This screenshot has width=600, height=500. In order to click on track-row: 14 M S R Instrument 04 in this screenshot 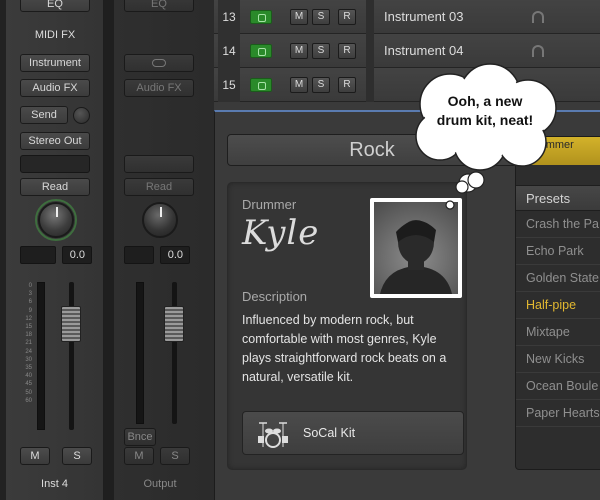, I will do `click(407, 51)`.